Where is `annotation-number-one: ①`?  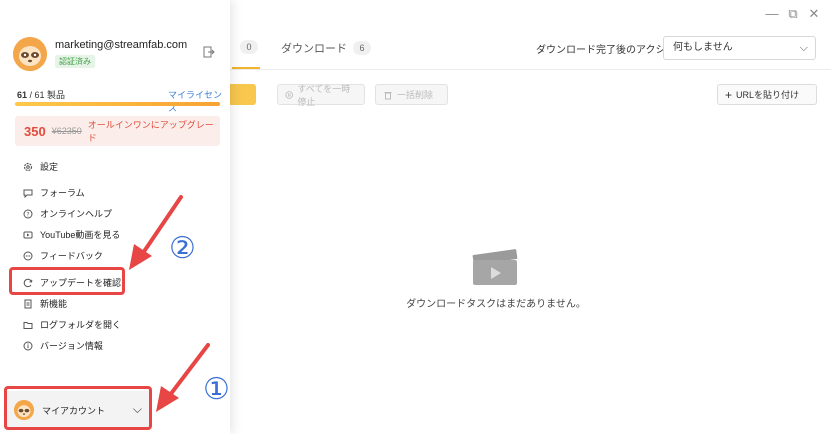 annotation-number-one: ① is located at coordinates (216, 389).